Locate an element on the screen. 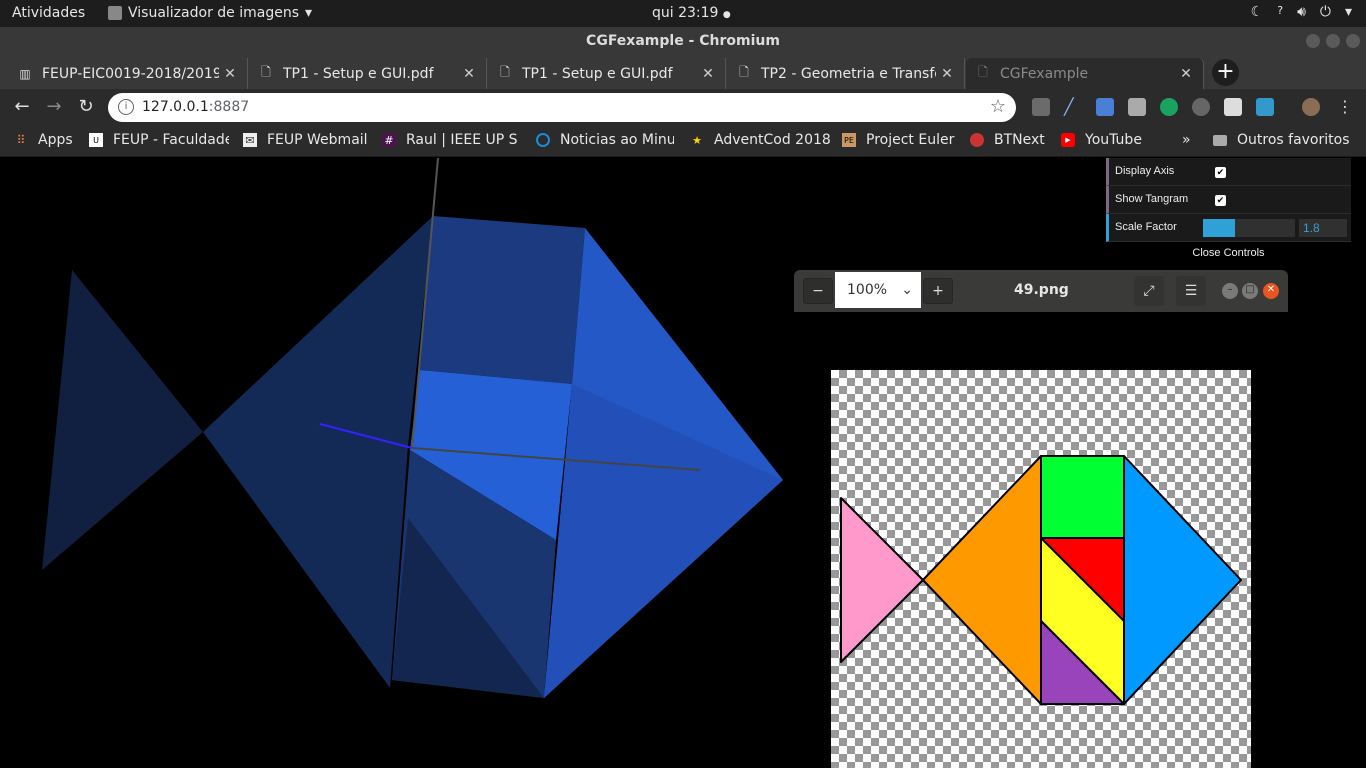  reload-button: ↻ is located at coordinates (86, 107).